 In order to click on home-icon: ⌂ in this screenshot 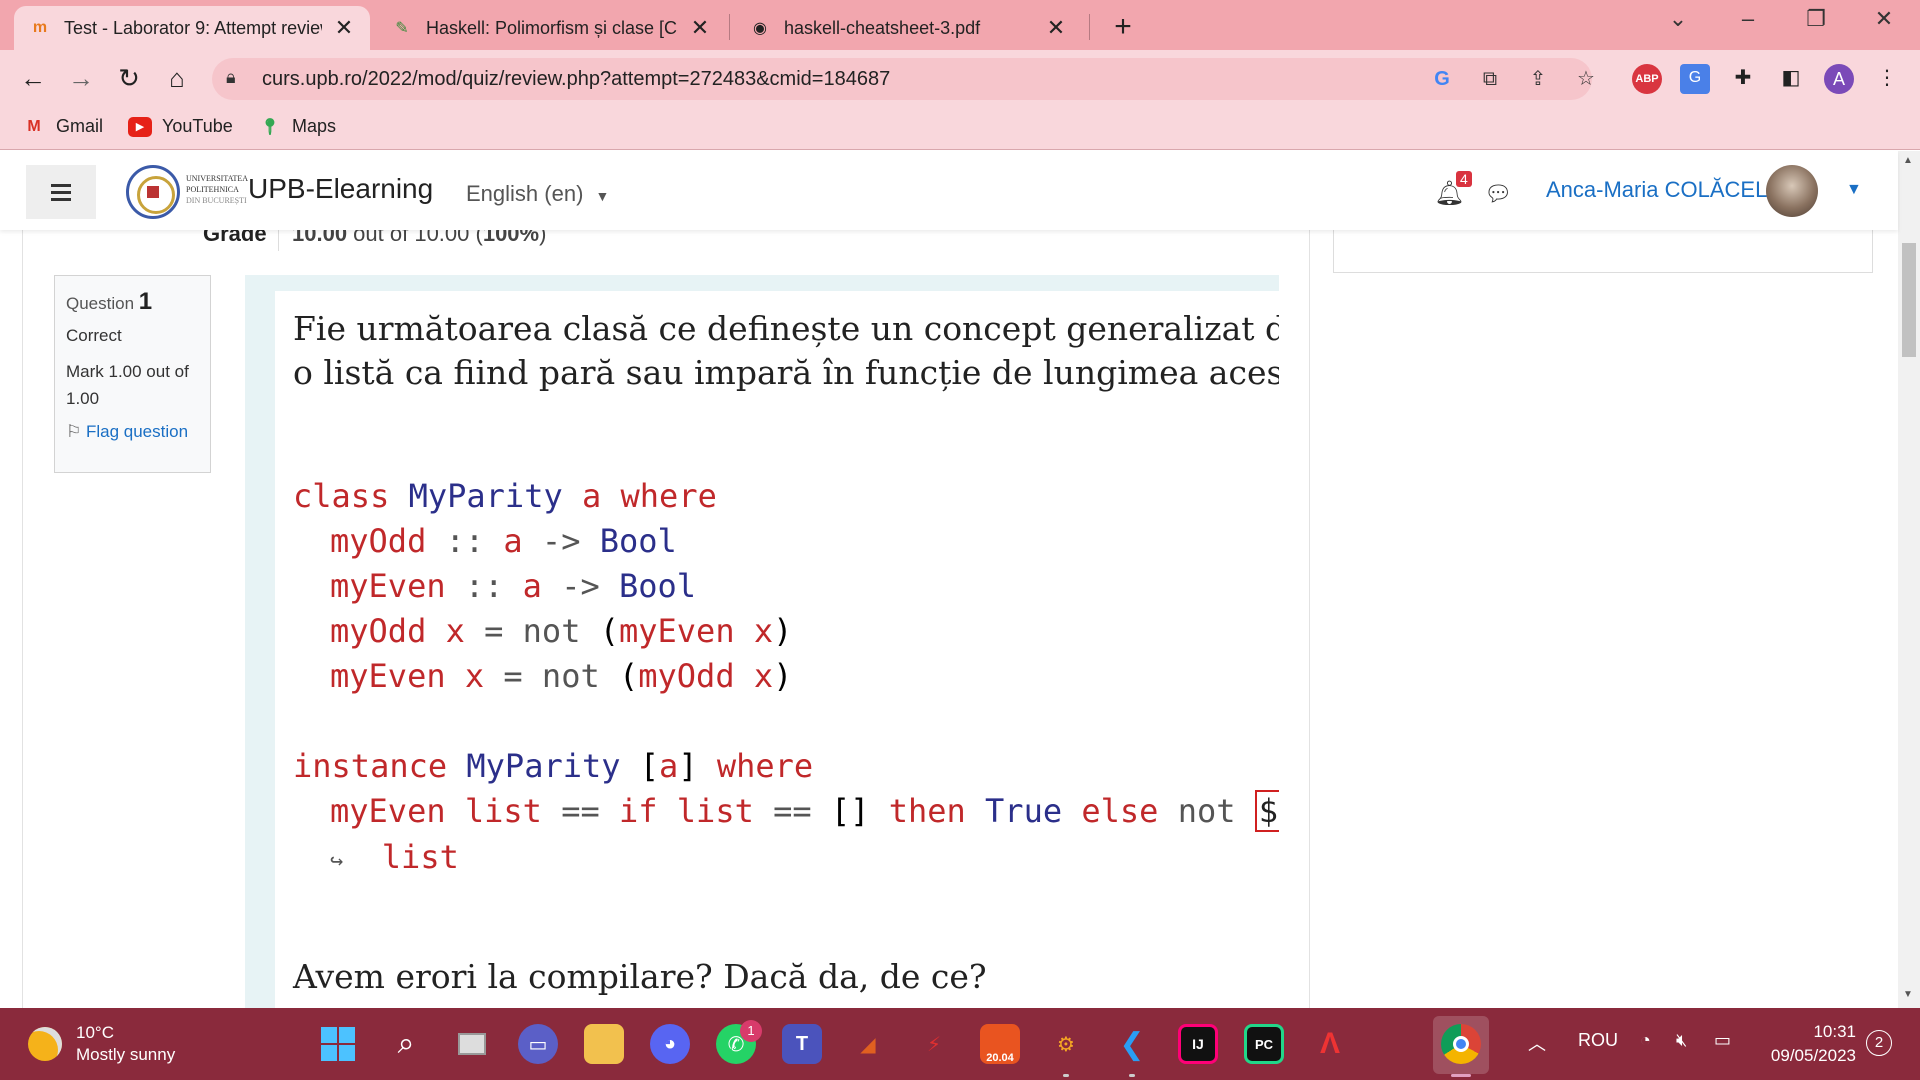, I will do `click(177, 79)`.